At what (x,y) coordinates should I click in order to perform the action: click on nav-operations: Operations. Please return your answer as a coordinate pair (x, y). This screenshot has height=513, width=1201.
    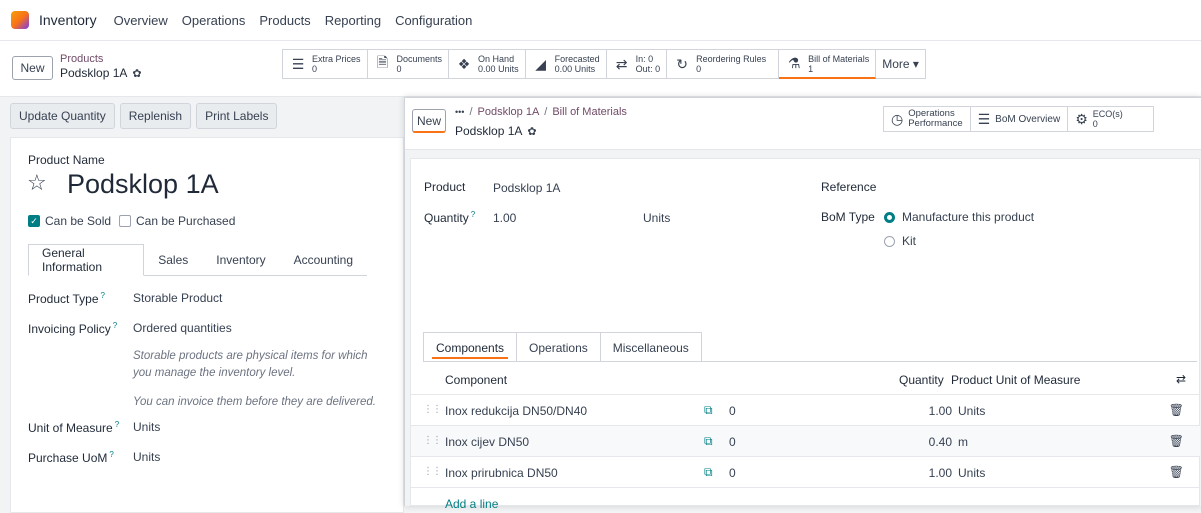
    Looking at the image, I should click on (214, 20).